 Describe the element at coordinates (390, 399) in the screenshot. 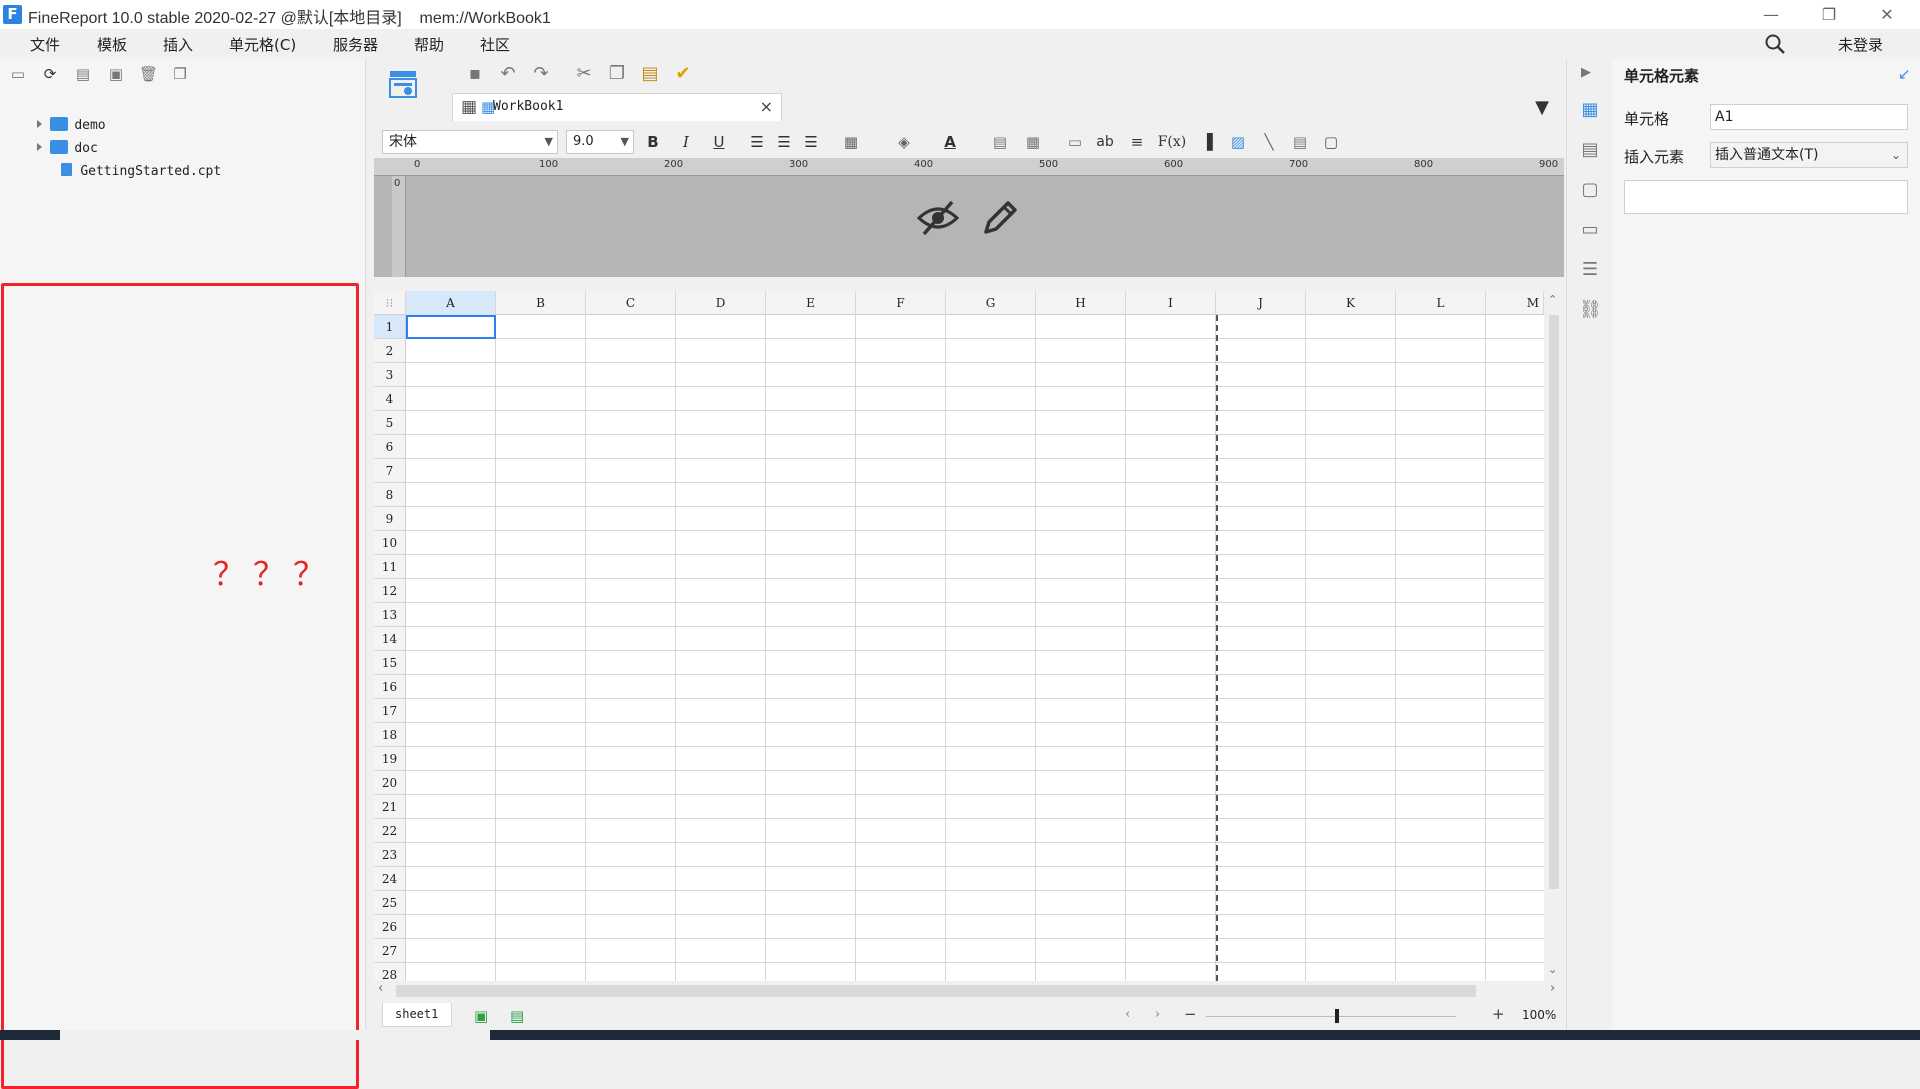

I see `row-header: 4` at that location.